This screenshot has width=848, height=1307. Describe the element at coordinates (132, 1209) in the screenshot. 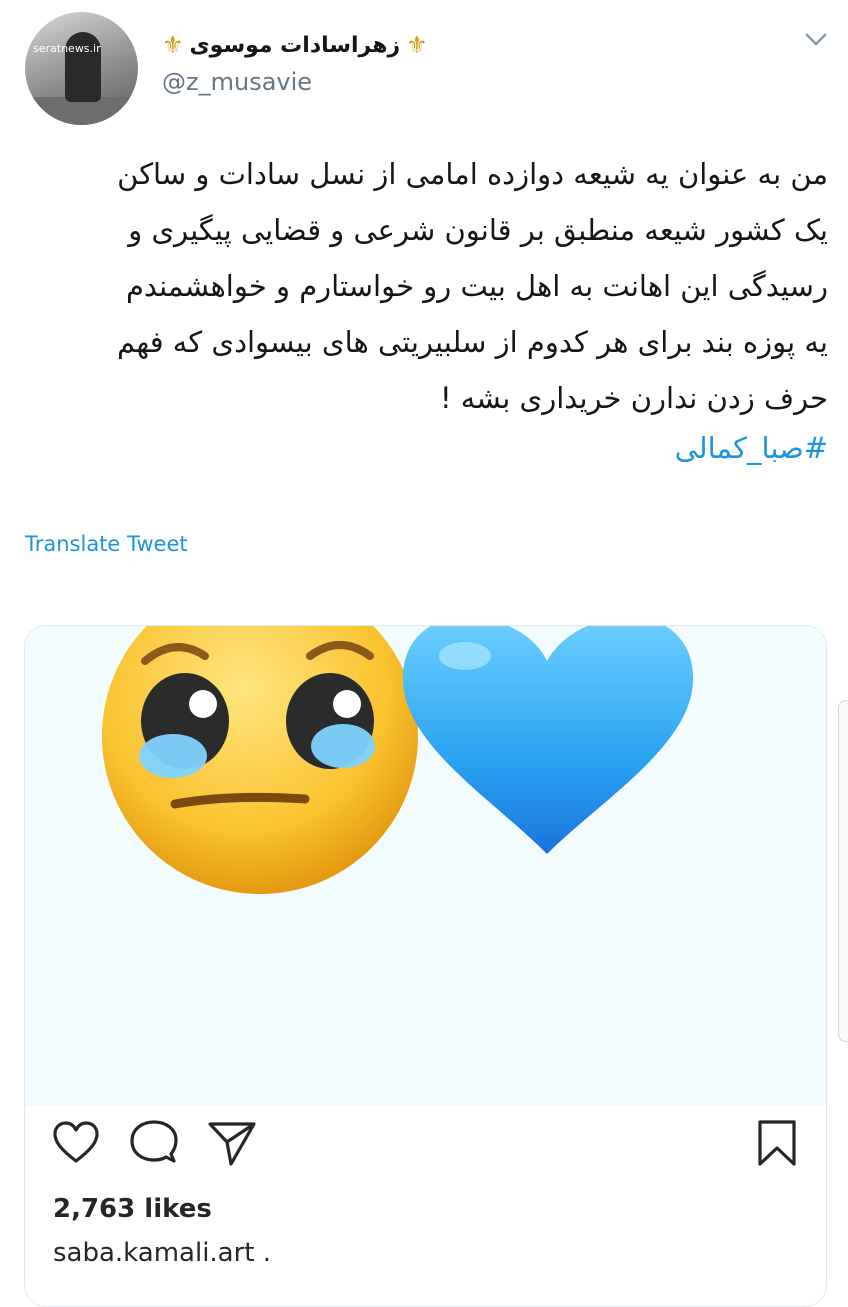

I see `likes-count: 2,763 likes` at that location.